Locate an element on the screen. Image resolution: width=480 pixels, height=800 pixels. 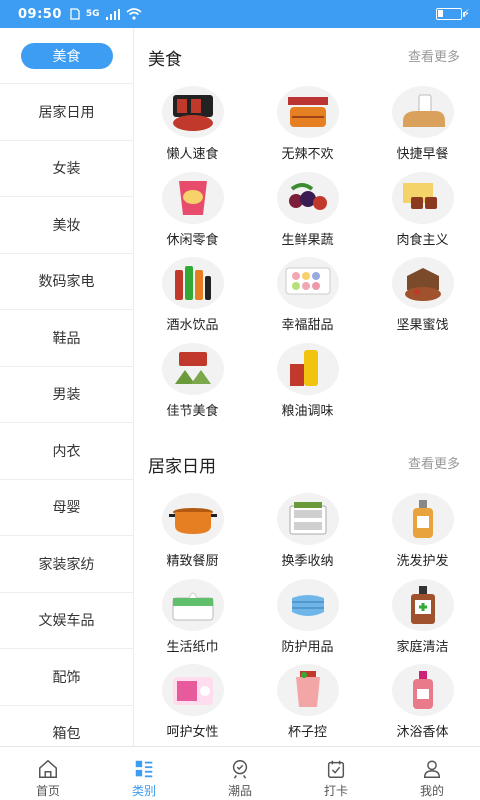
meat-icon is located at coordinates (422, 197).